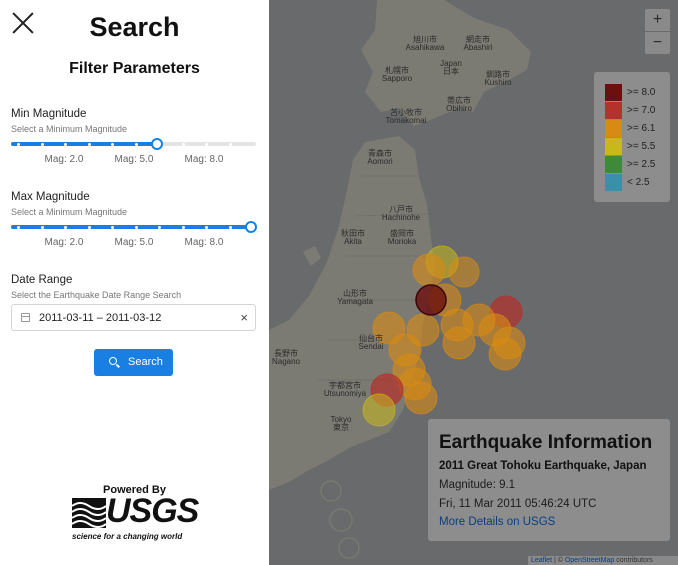 The width and height of the screenshot is (678, 565). Describe the element at coordinates (50, 197) in the screenshot. I see `max-magnitude-label: Max Magnitude` at that location.